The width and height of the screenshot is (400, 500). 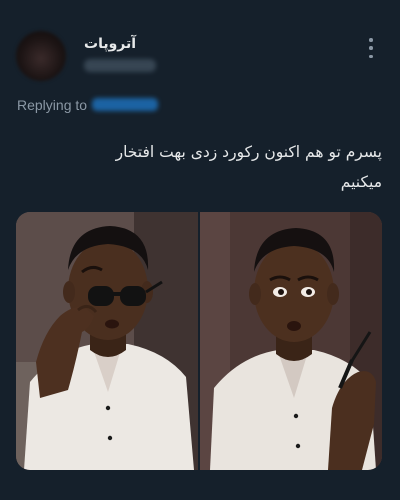 I want to click on more-vertical-icon, so click(x=371, y=48).